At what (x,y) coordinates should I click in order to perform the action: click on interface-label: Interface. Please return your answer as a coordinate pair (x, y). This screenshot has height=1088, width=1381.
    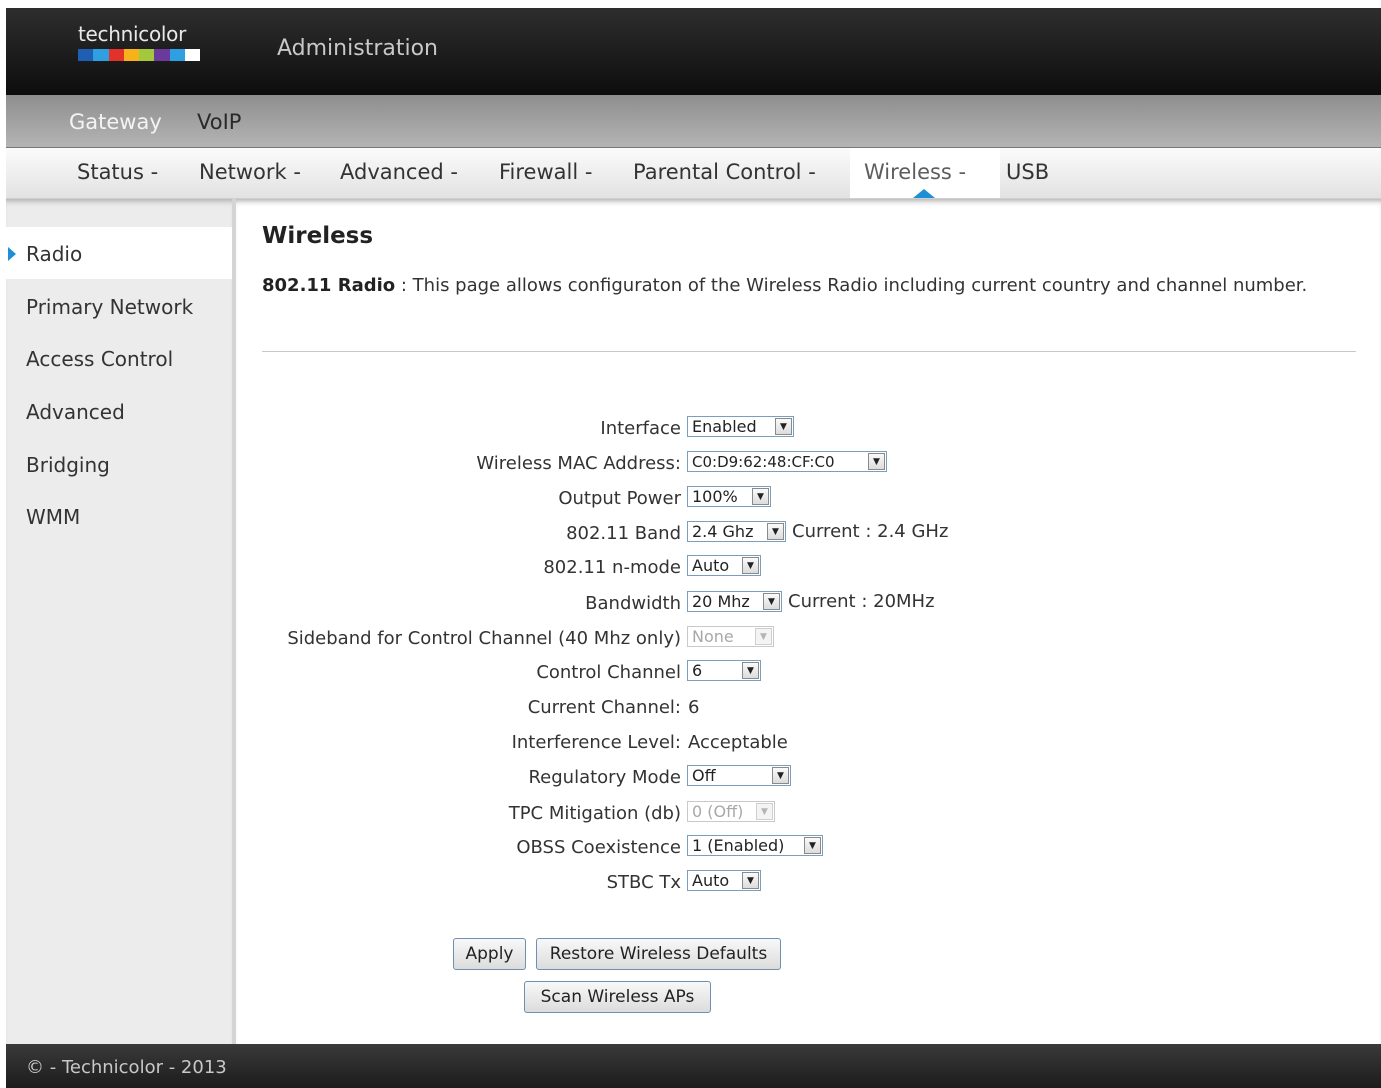
    Looking at the image, I should click on (640, 428).